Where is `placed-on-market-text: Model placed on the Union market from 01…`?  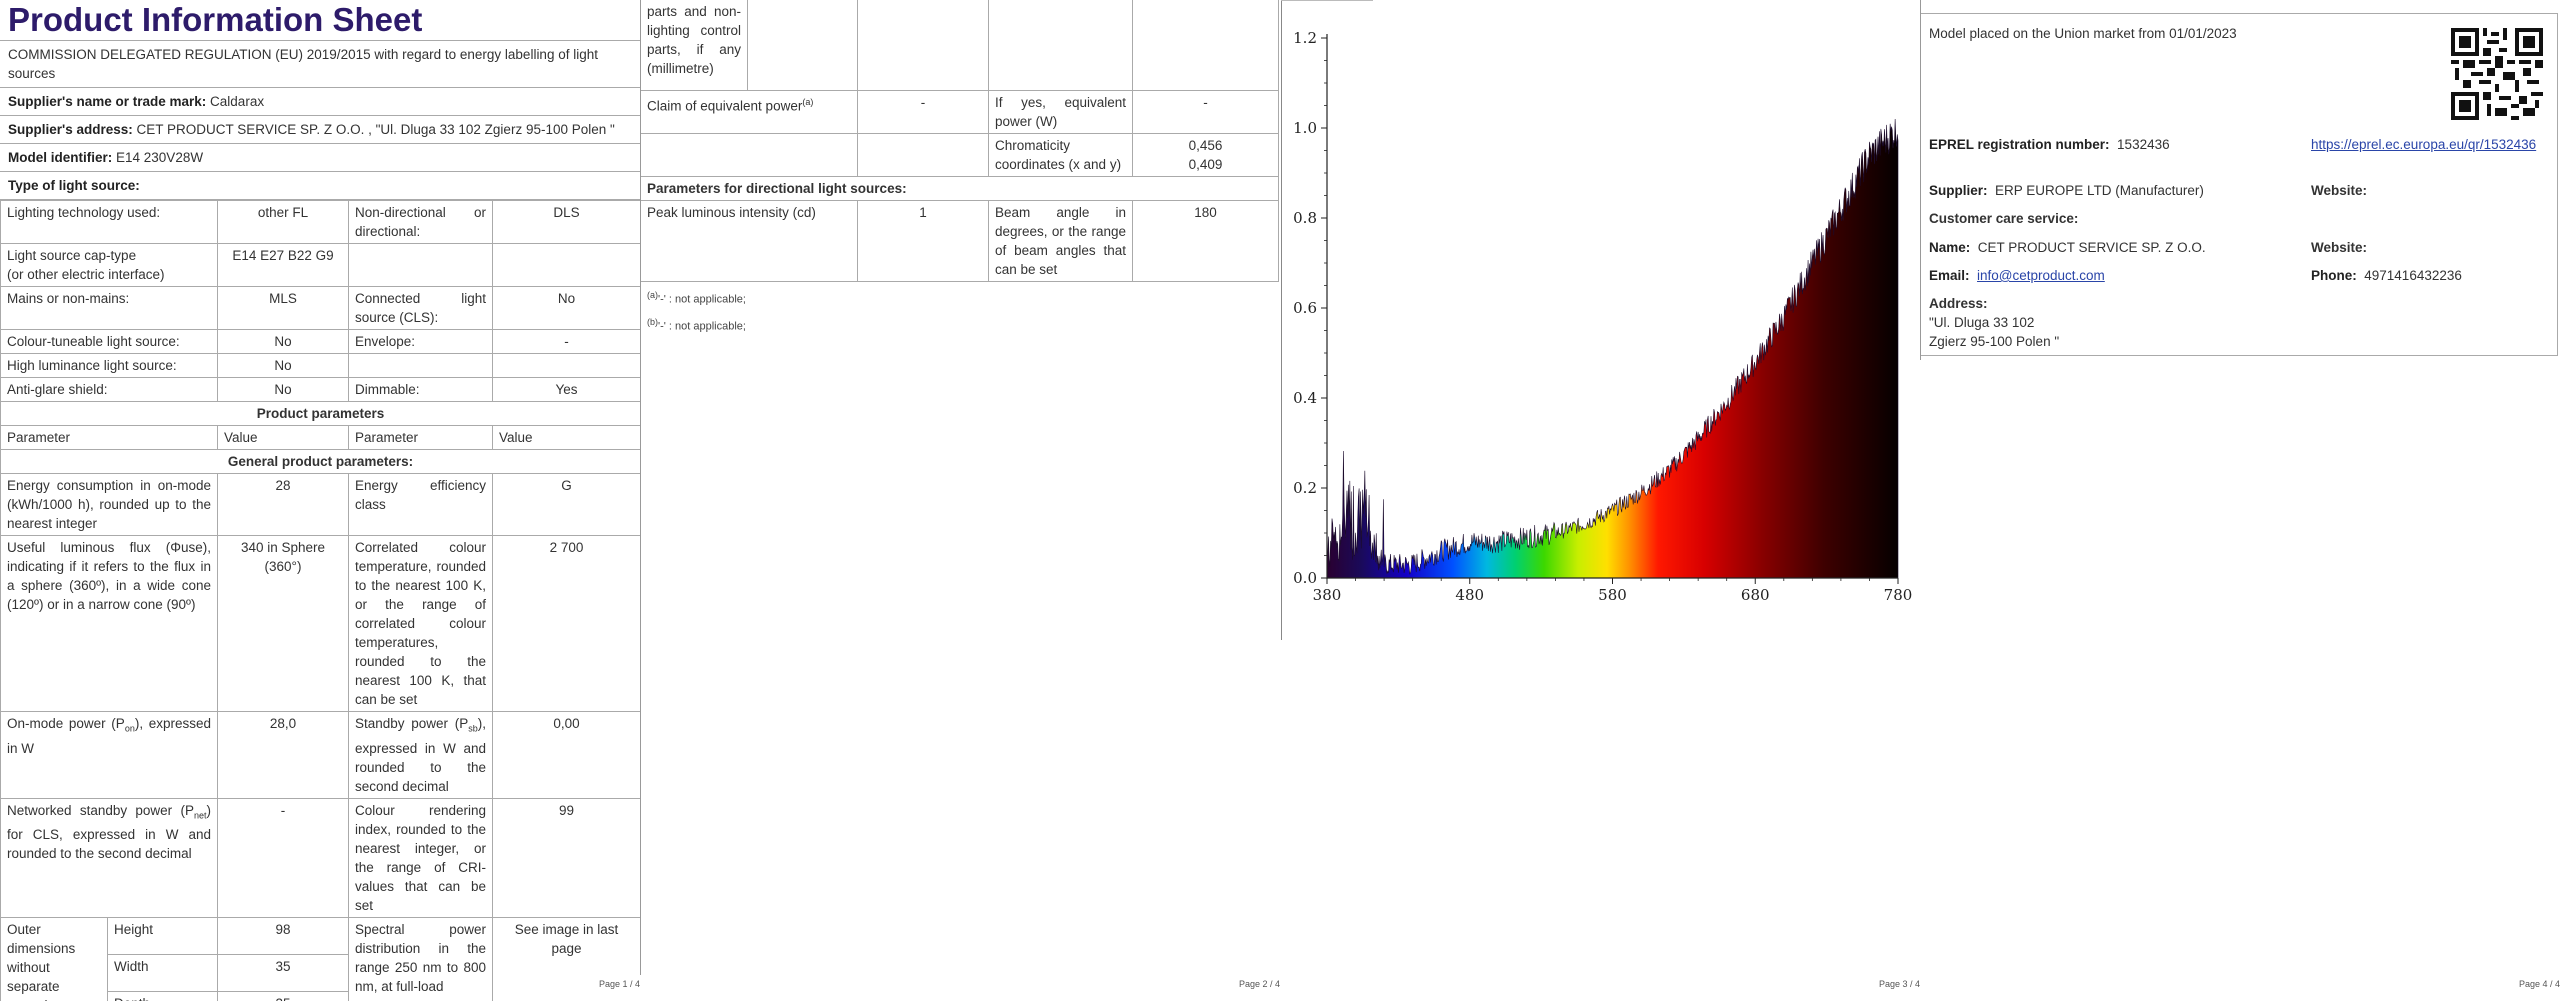 placed-on-market-text: Model placed on the Union market from 01… is located at coordinates (2083, 33).